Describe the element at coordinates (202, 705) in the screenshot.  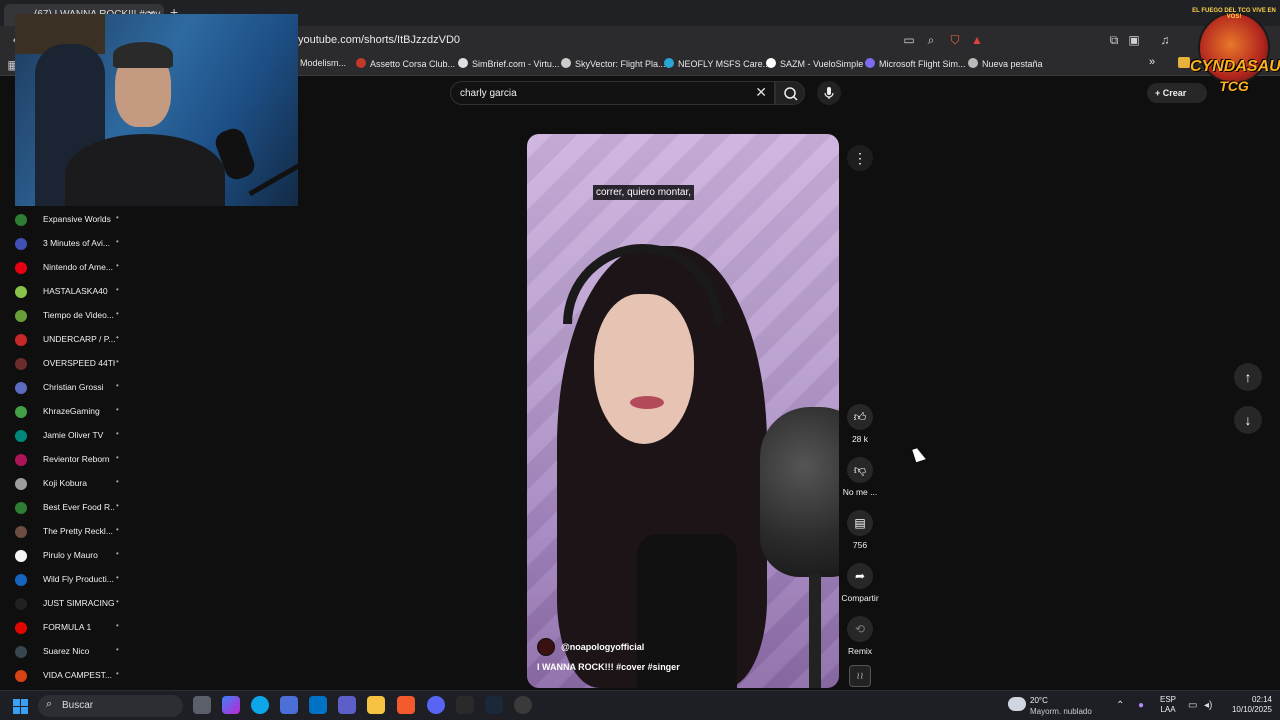
I see `task-view-icon` at that location.